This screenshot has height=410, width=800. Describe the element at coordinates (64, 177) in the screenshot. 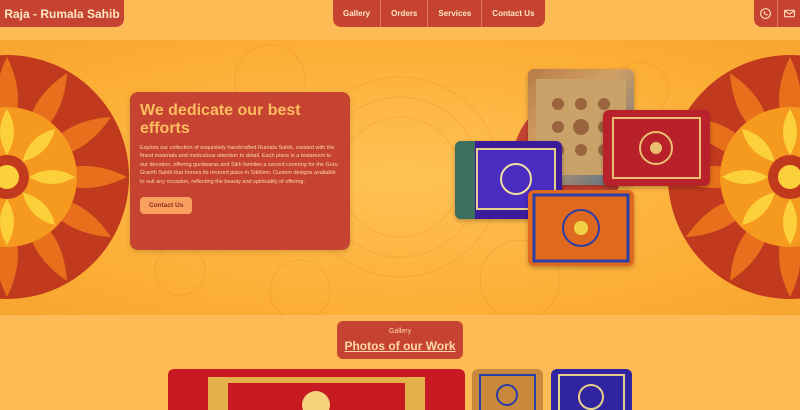

I see `mandala-decoration-left` at that location.